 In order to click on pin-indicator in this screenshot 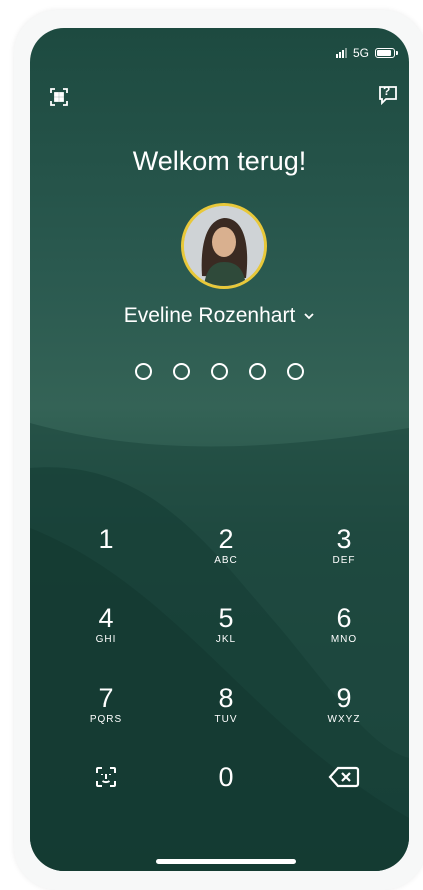, I will do `click(219, 371)`.